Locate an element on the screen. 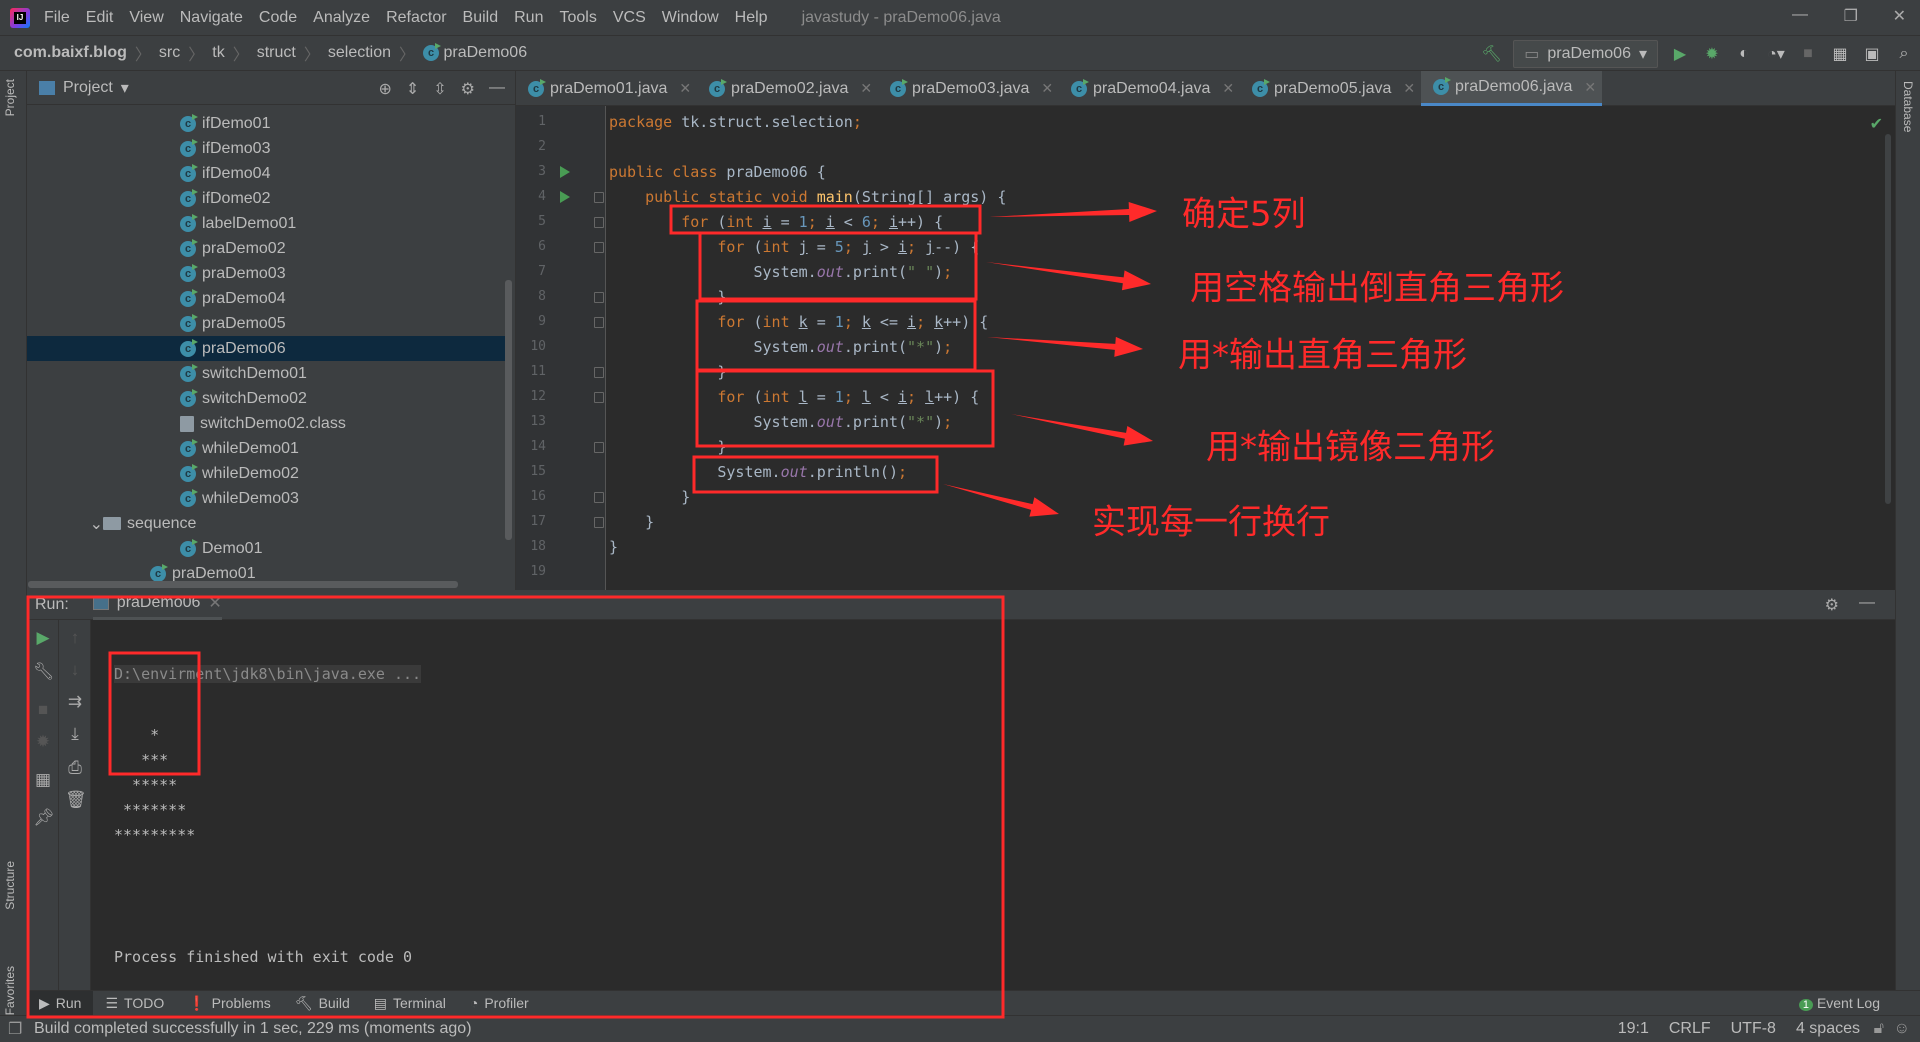  menu-edit: Edit is located at coordinates (100, 18).